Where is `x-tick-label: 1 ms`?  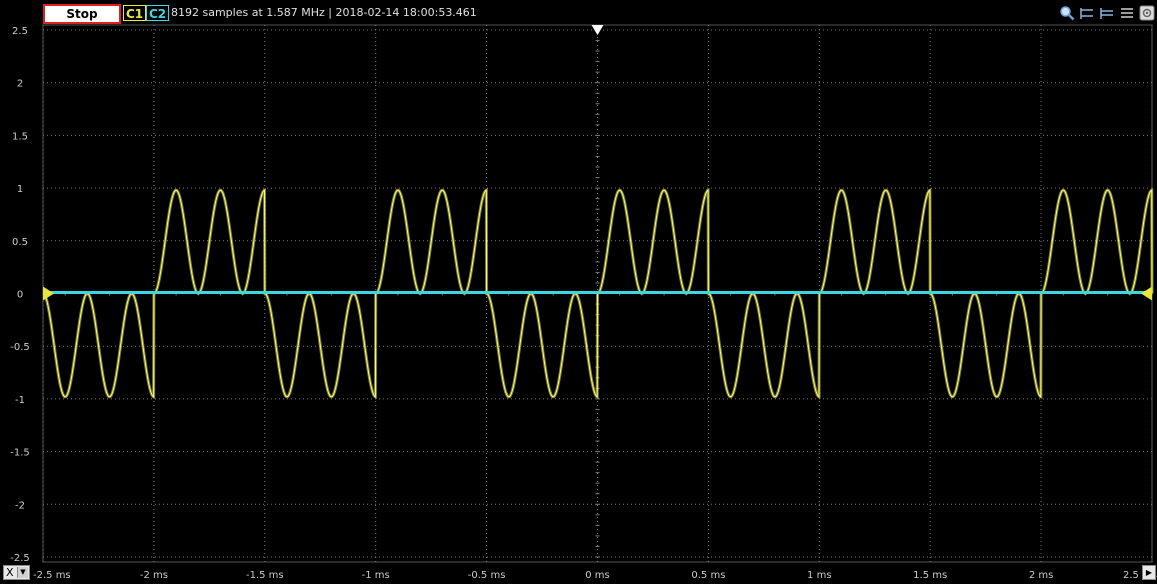
x-tick-label: 1 ms is located at coordinates (819, 575).